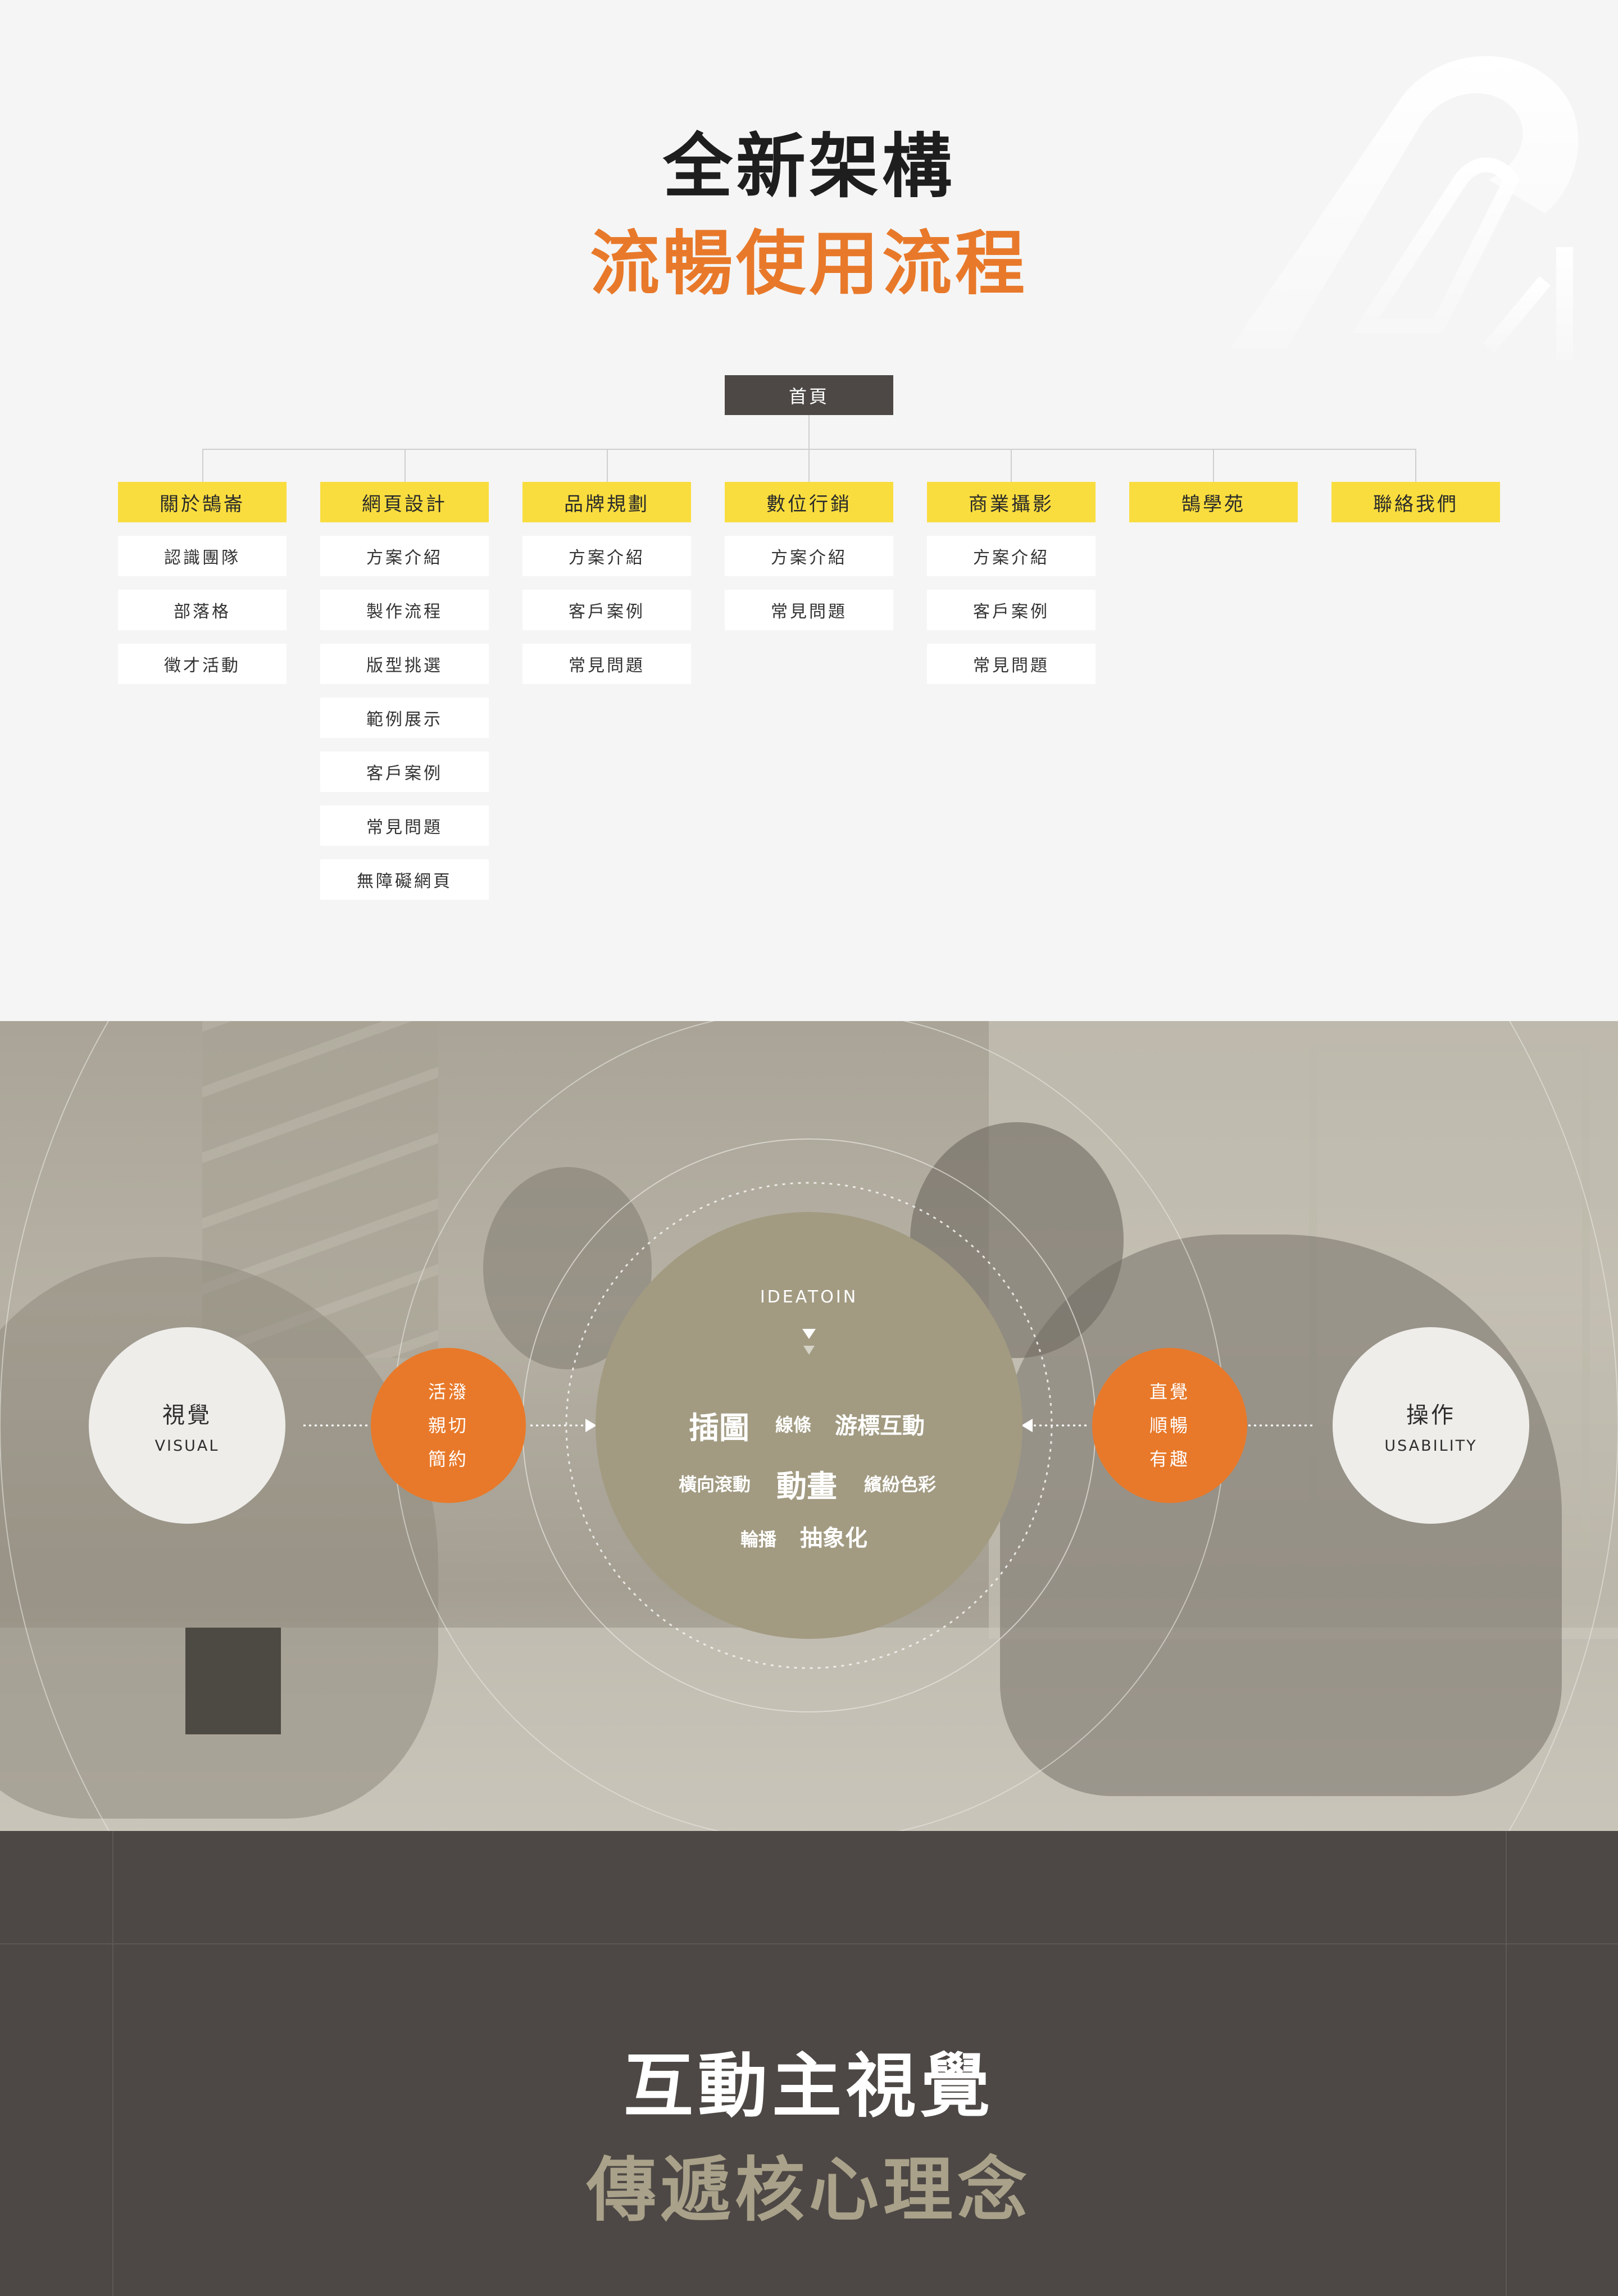 The height and width of the screenshot is (2296, 1618). Describe the element at coordinates (404, 502) in the screenshot. I see `category-web-design: 網頁設計` at that location.